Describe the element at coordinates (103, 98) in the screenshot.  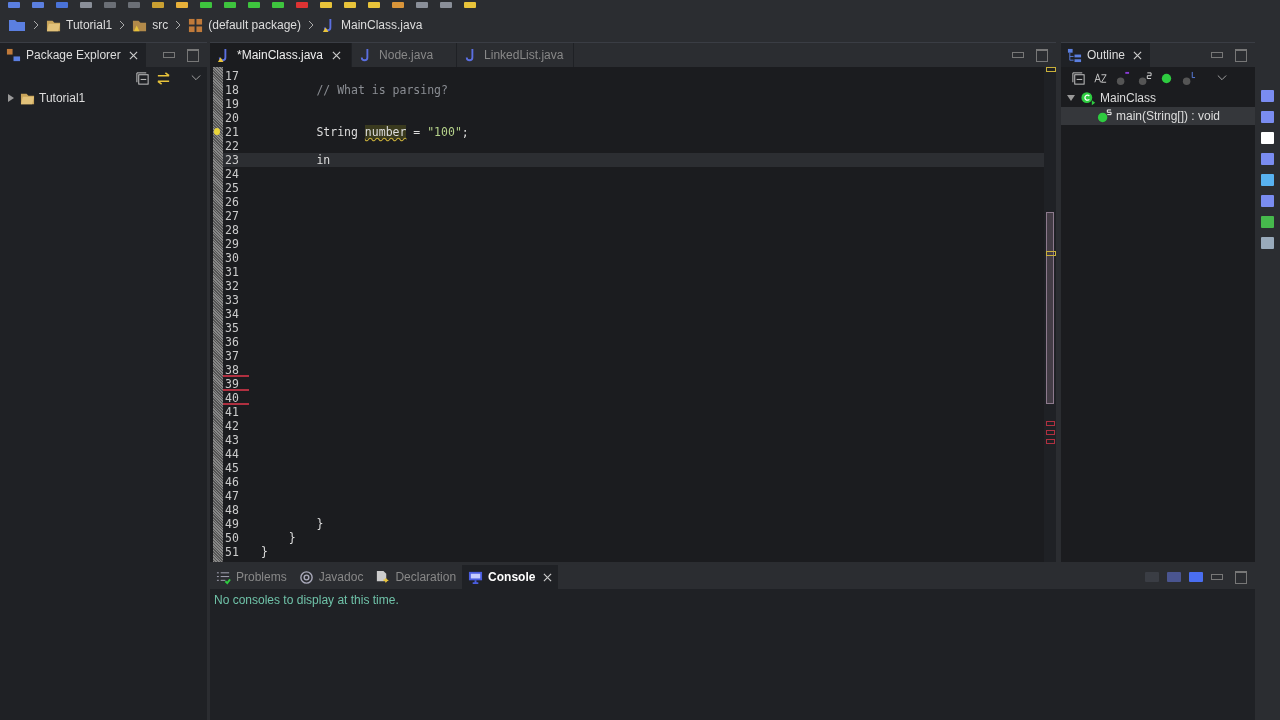
I see `project-tree-item: Tutorial1` at that location.